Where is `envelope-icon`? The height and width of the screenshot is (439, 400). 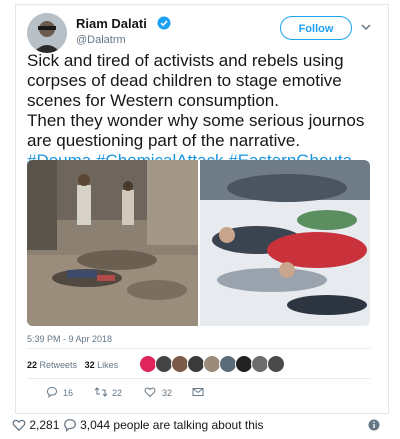
envelope-icon is located at coordinates (198, 392).